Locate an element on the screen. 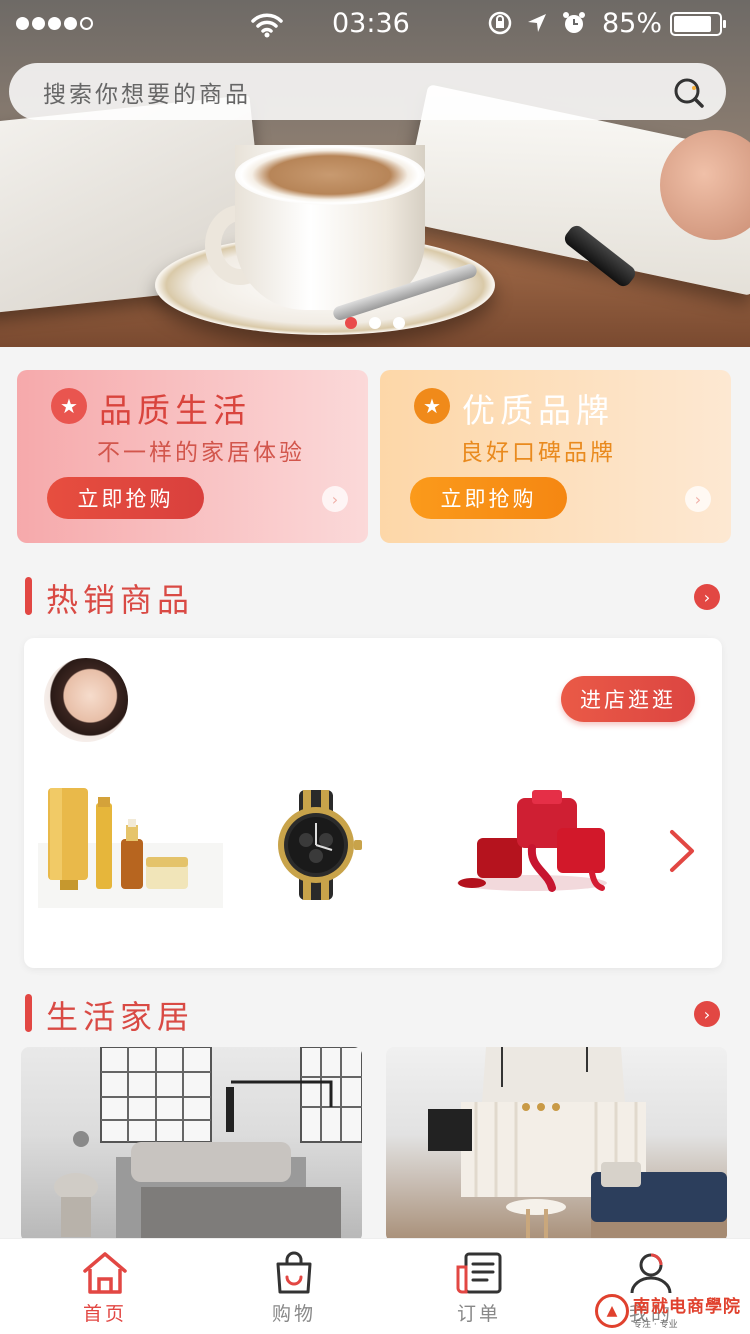  tab-label: 首页 is located at coordinates (104, 1314).